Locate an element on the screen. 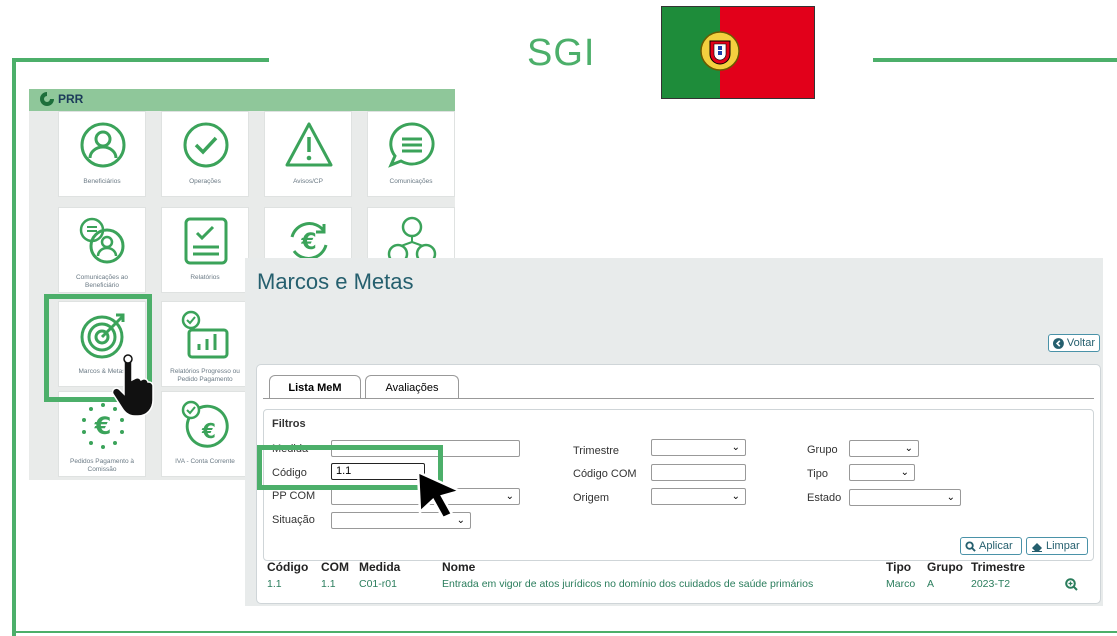  frame-bottom-line is located at coordinates (564, 632).